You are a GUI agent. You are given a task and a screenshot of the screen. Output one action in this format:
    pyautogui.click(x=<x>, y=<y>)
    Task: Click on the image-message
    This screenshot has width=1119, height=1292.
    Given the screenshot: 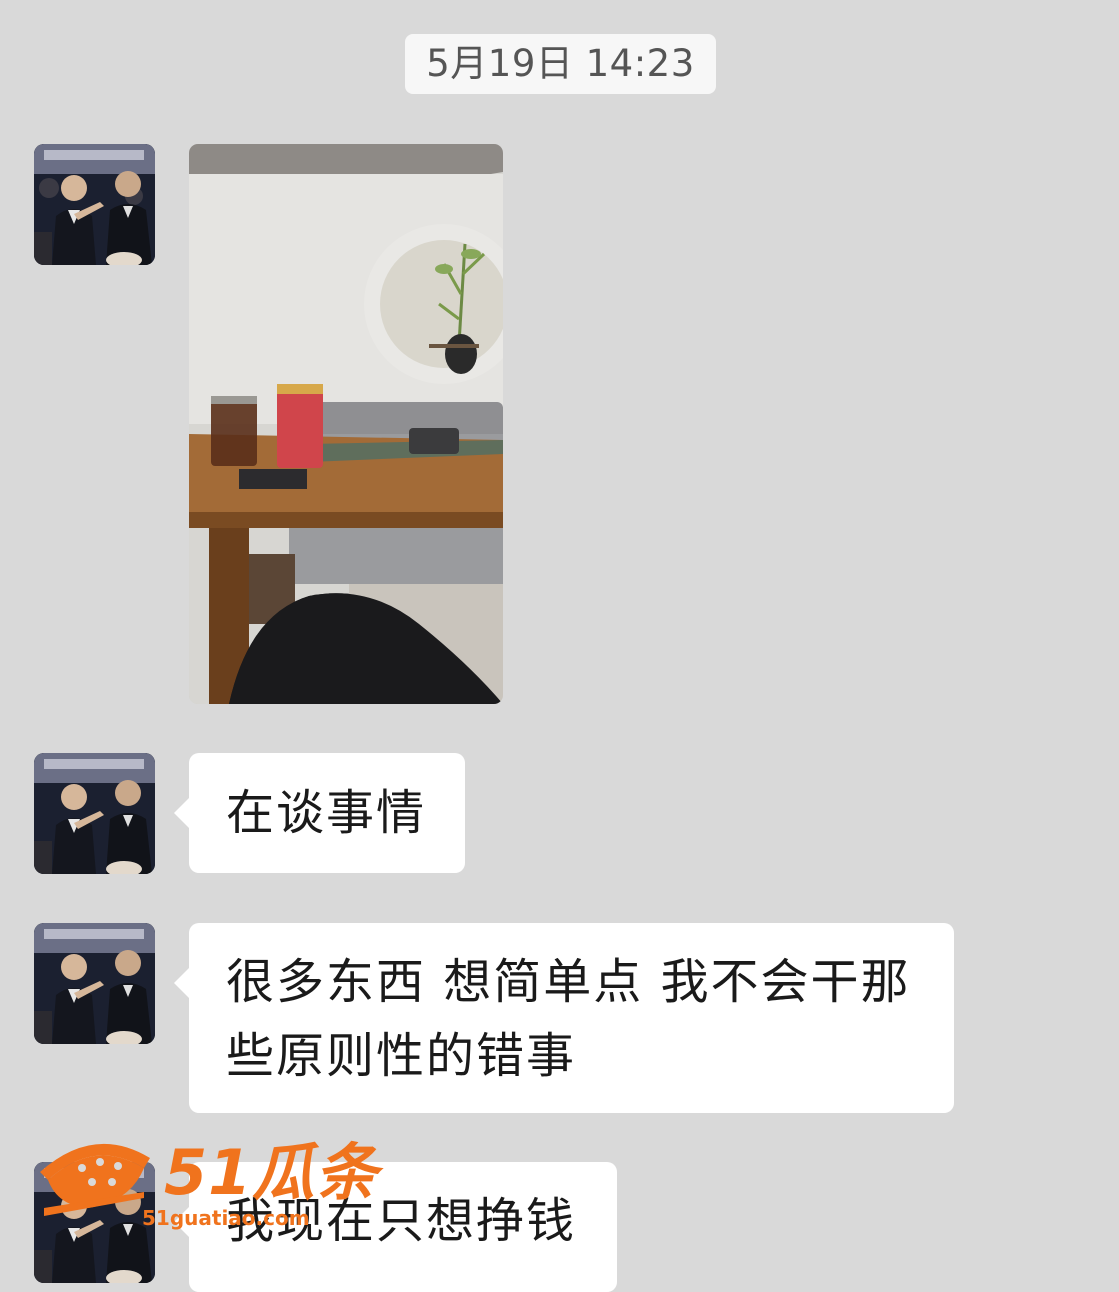 What is the action you would take?
    pyautogui.click(x=346, y=424)
    